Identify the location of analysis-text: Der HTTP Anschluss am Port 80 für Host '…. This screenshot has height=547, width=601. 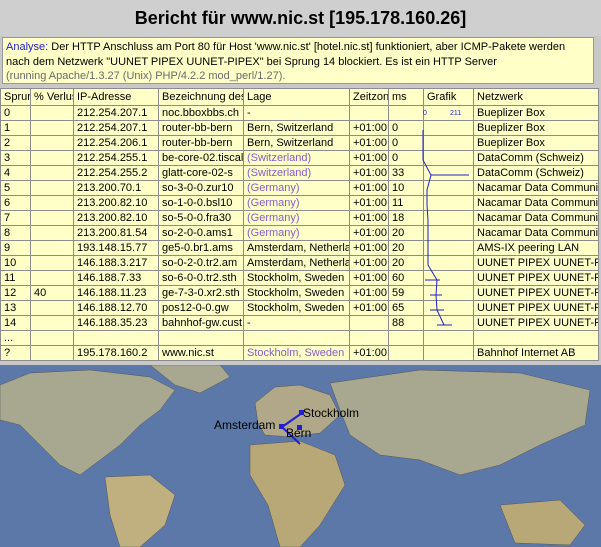
(286, 54).